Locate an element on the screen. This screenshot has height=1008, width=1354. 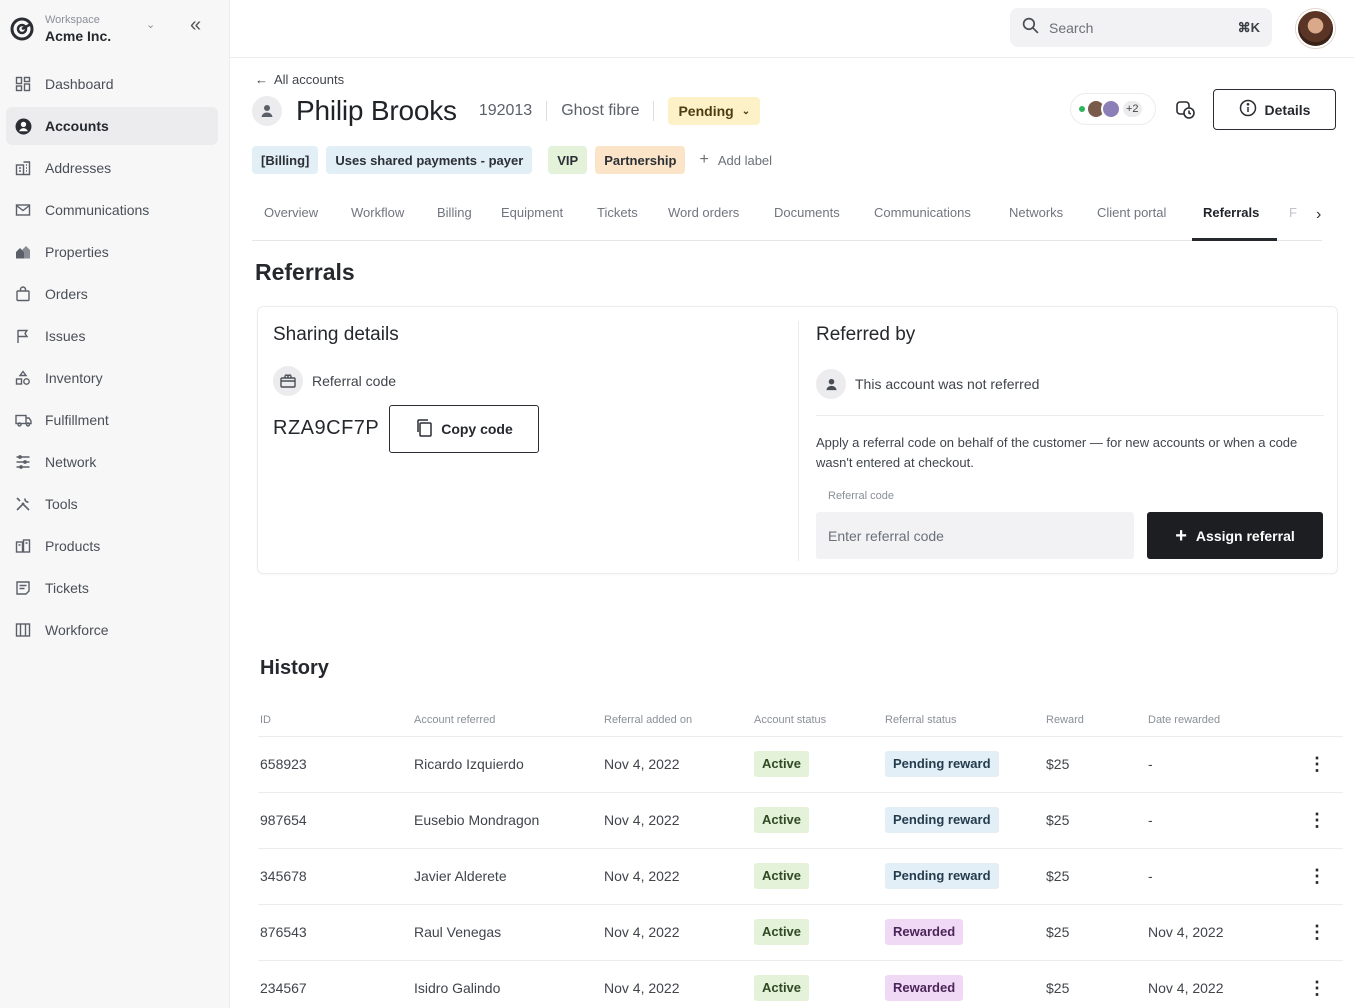
sidebar-item-issues: Issues is located at coordinates (112, 336).